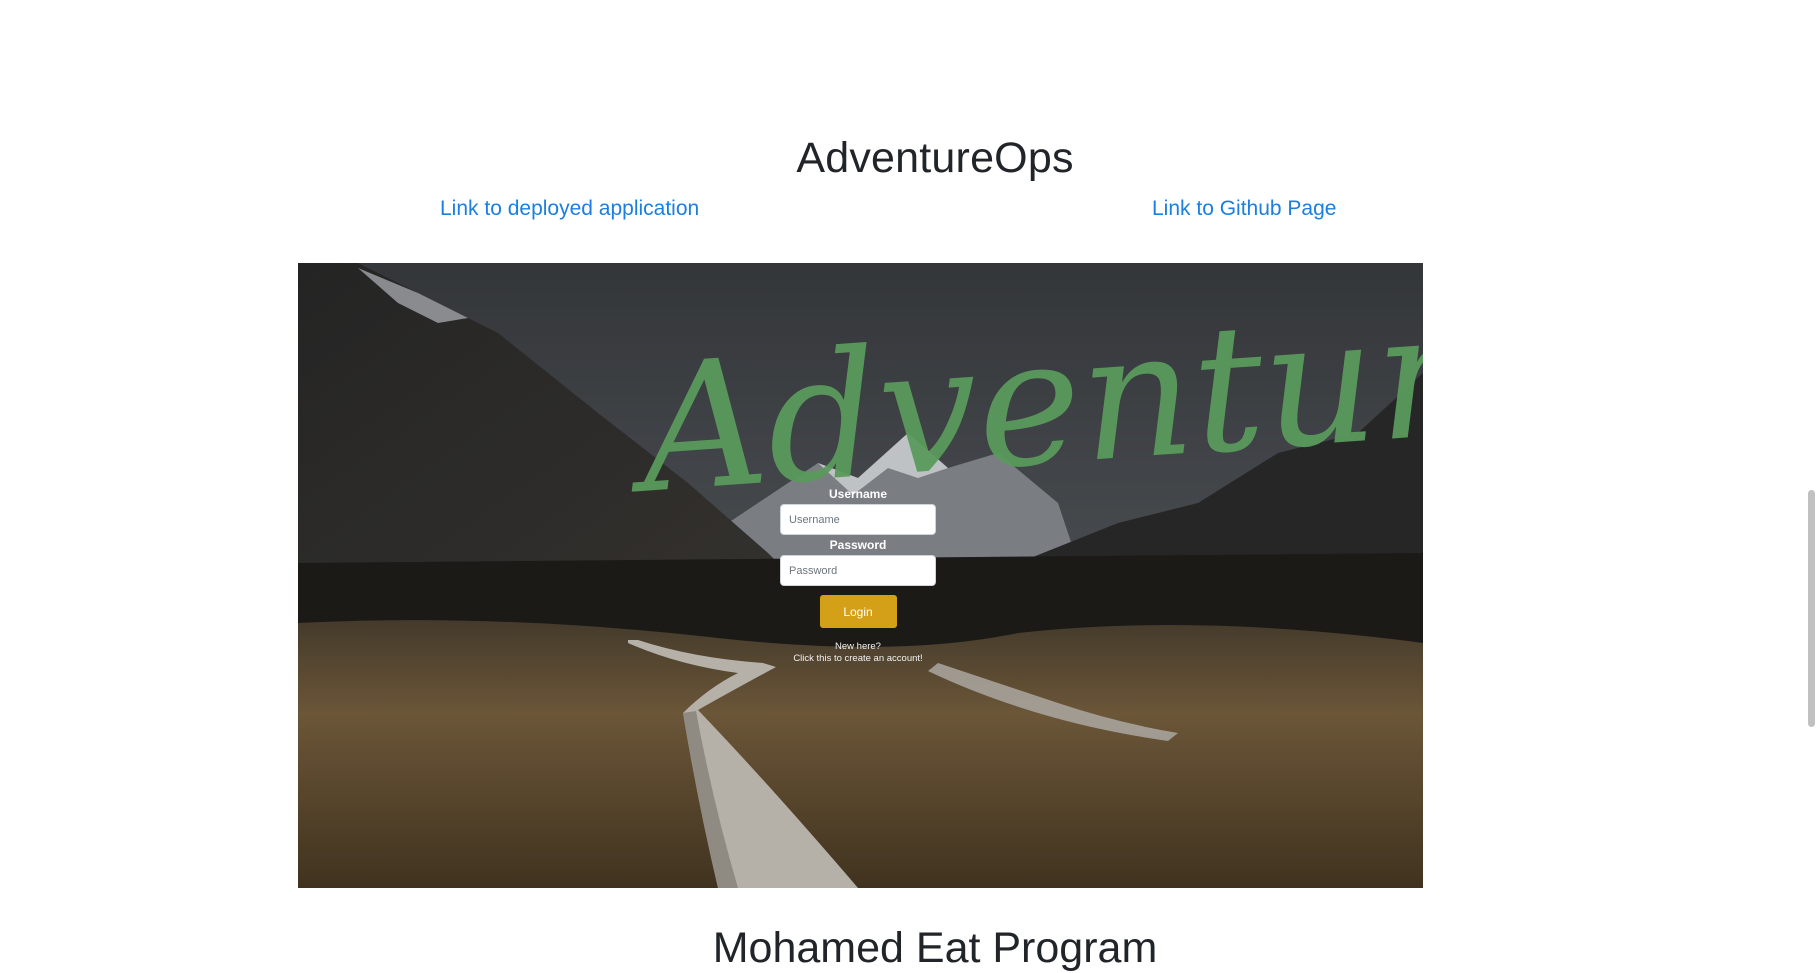 The height and width of the screenshot is (973, 1818). What do you see at coordinates (858, 570) in the screenshot?
I see `password-input` at bounding box center [858, 570].